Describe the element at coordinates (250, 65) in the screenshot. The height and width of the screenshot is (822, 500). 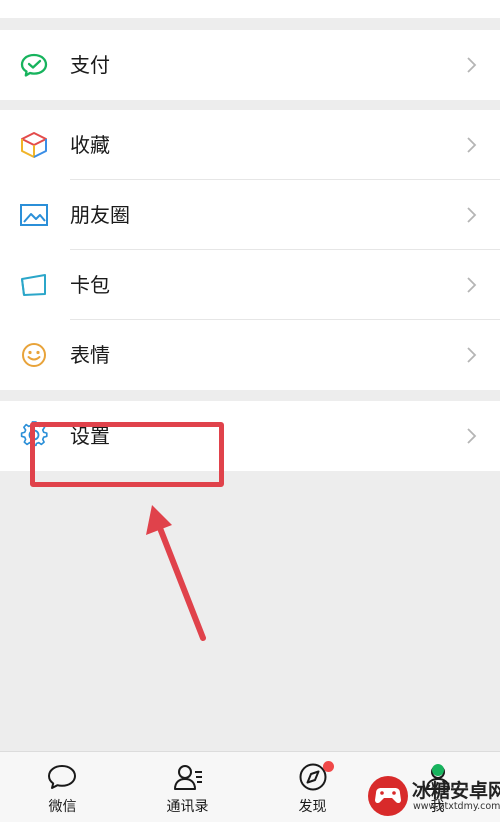
I see `menu-item-pay: 支付` at that location.